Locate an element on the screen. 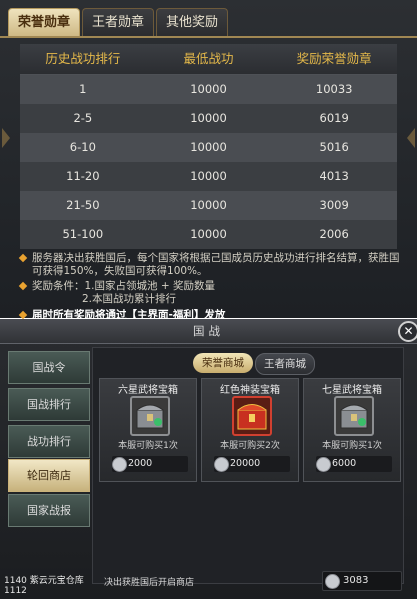  table-row: 11-20 10000 4013 is located at coordinates (208, 176).